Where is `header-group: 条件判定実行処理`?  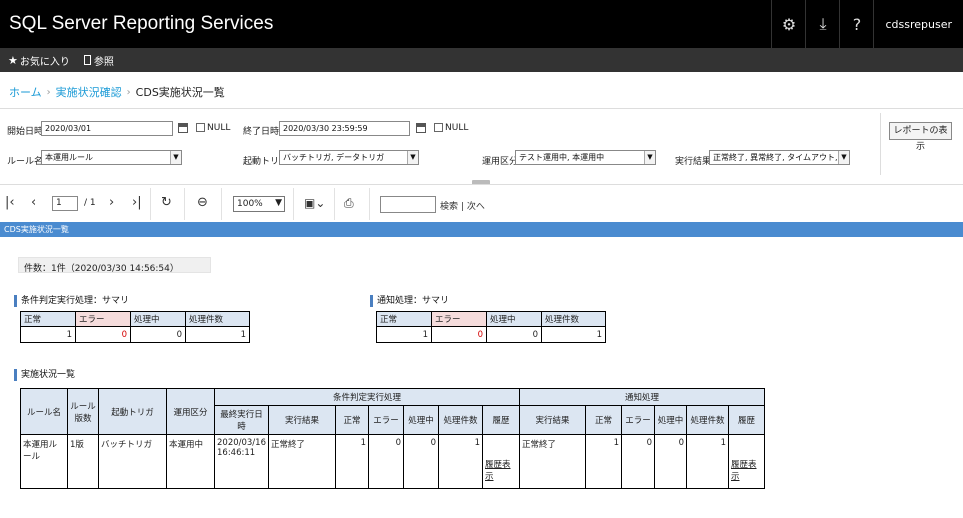 header-group: 条件判定実行処理 is located at coordinates (367, 397).